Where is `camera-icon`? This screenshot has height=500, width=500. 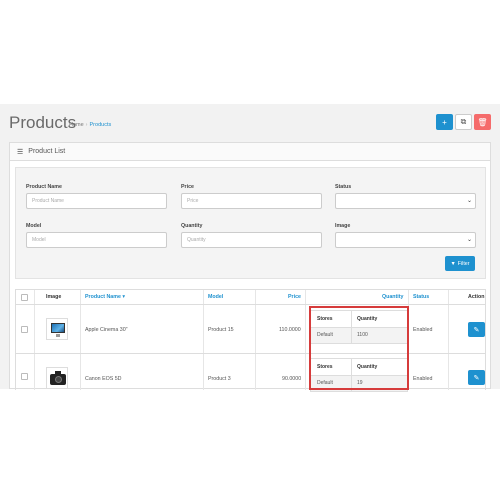 camera-icon is located at coordinates (58, 378).